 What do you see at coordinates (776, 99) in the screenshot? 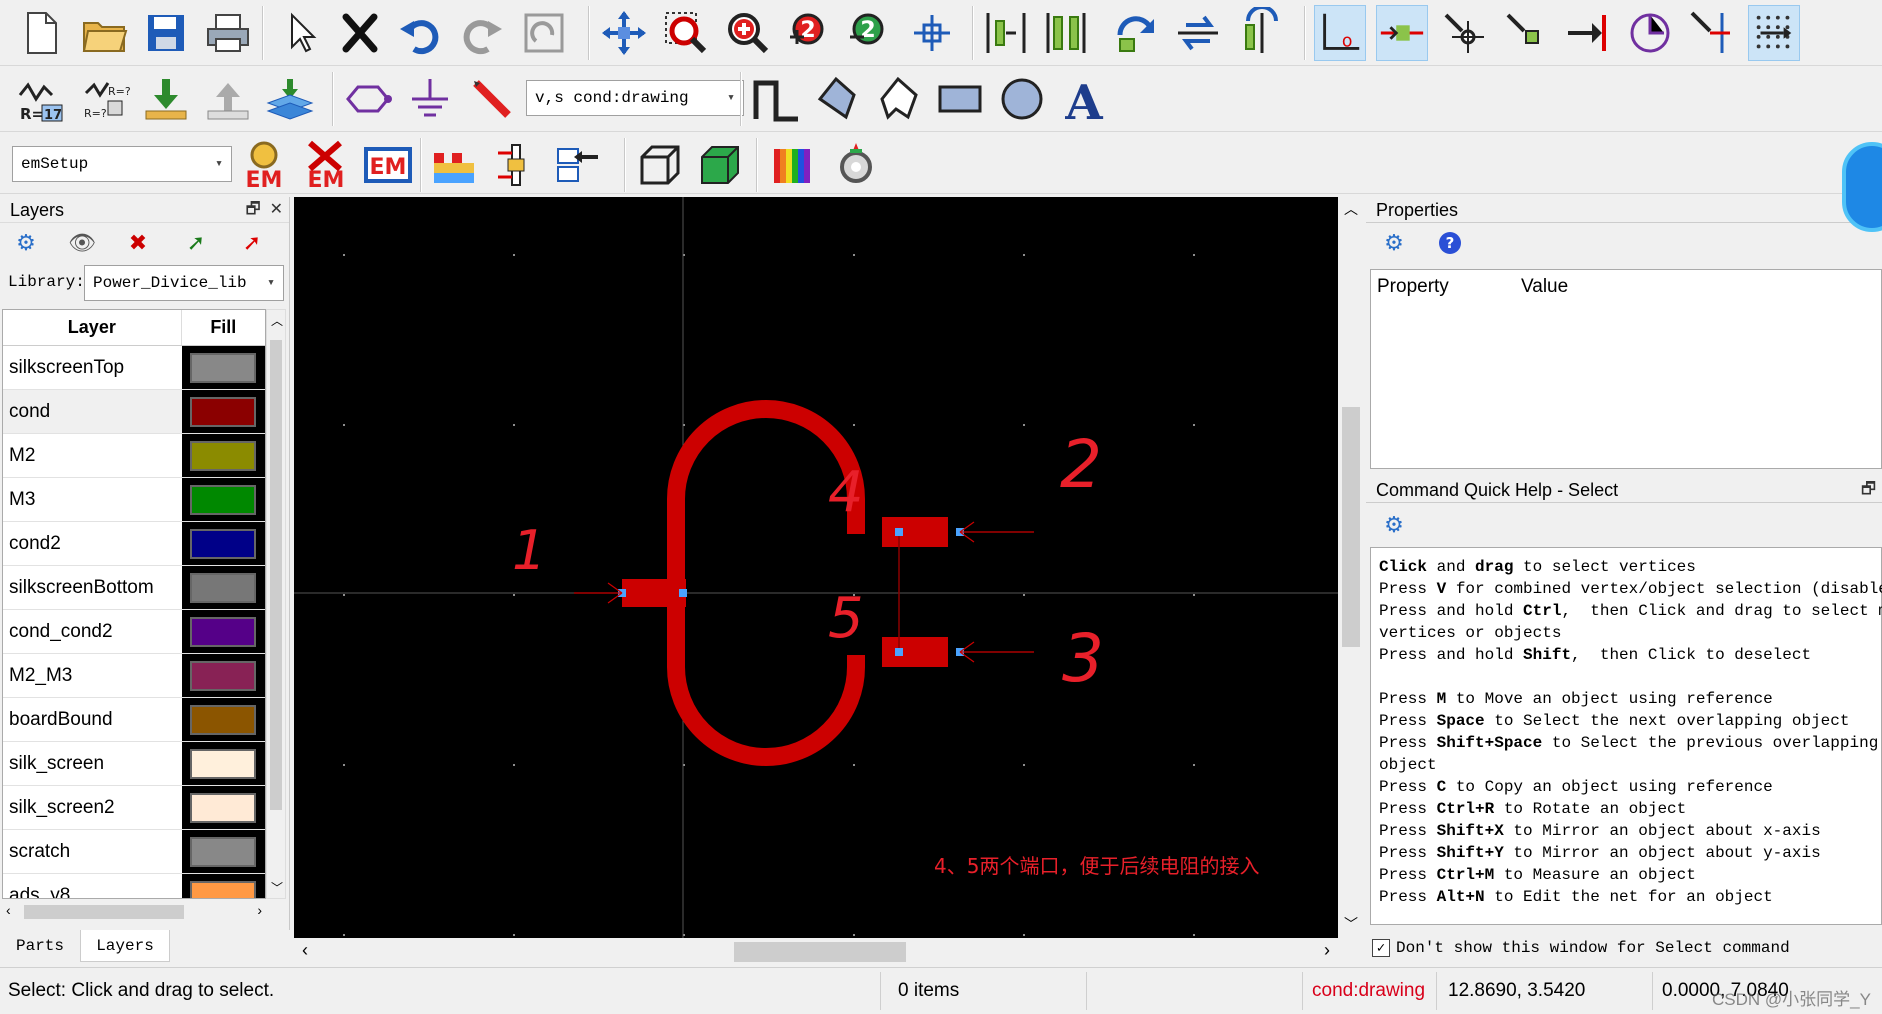
I see `path-button` at bounding box center [776, 99].